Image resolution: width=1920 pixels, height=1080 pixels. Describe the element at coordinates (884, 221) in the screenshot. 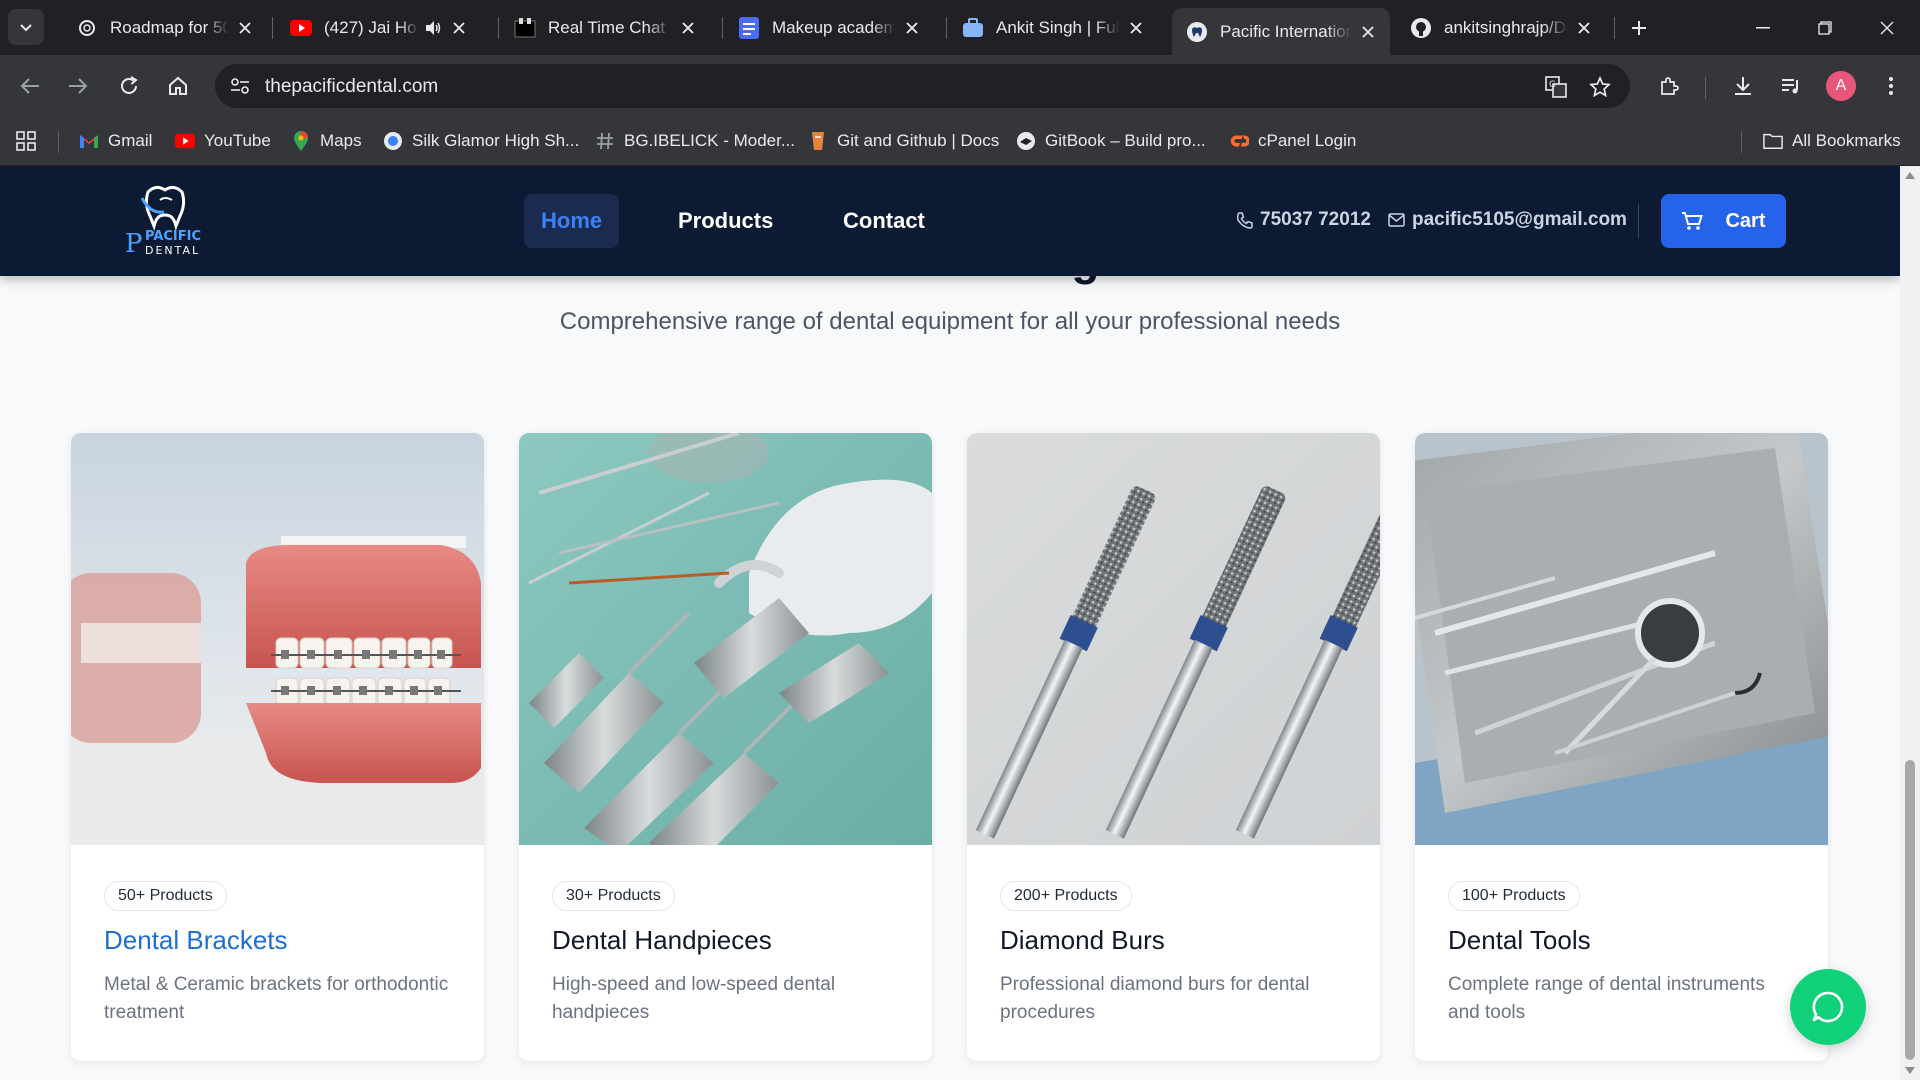

I see `nav-contact: Contact` at that location.